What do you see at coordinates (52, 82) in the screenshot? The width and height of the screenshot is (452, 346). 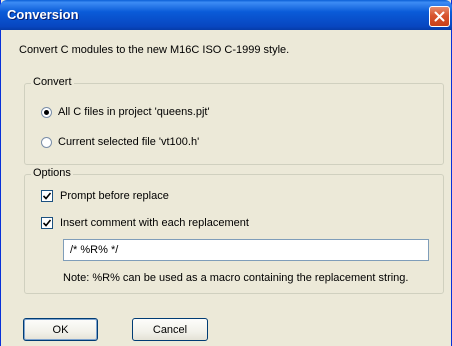 I see `convert-group-label: Convert` at bounding box center [52, 82].